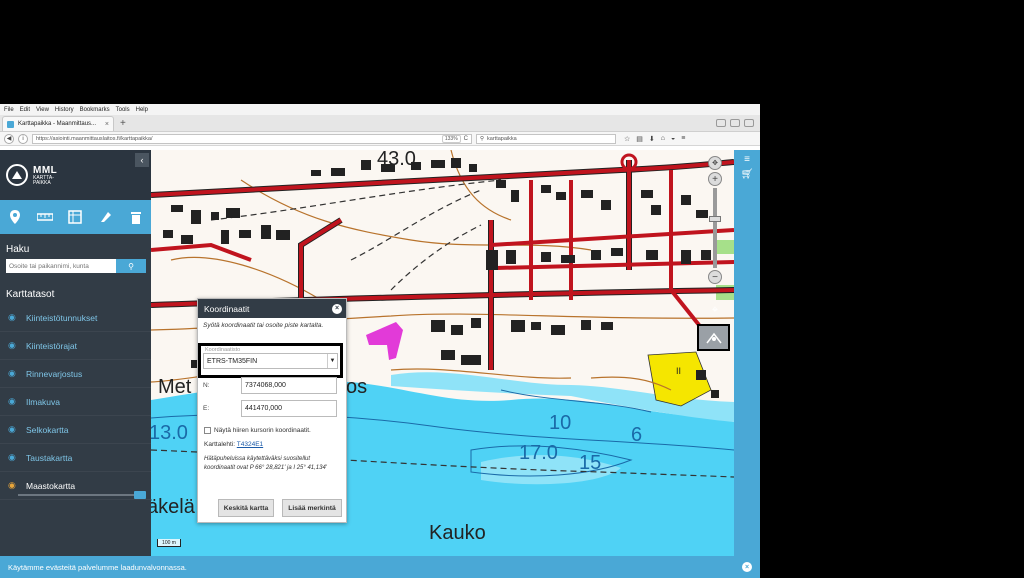  Describe the element at coordinates (332, 361) in the screenshot. I see `chevron-down-icon: ▼` at that location.